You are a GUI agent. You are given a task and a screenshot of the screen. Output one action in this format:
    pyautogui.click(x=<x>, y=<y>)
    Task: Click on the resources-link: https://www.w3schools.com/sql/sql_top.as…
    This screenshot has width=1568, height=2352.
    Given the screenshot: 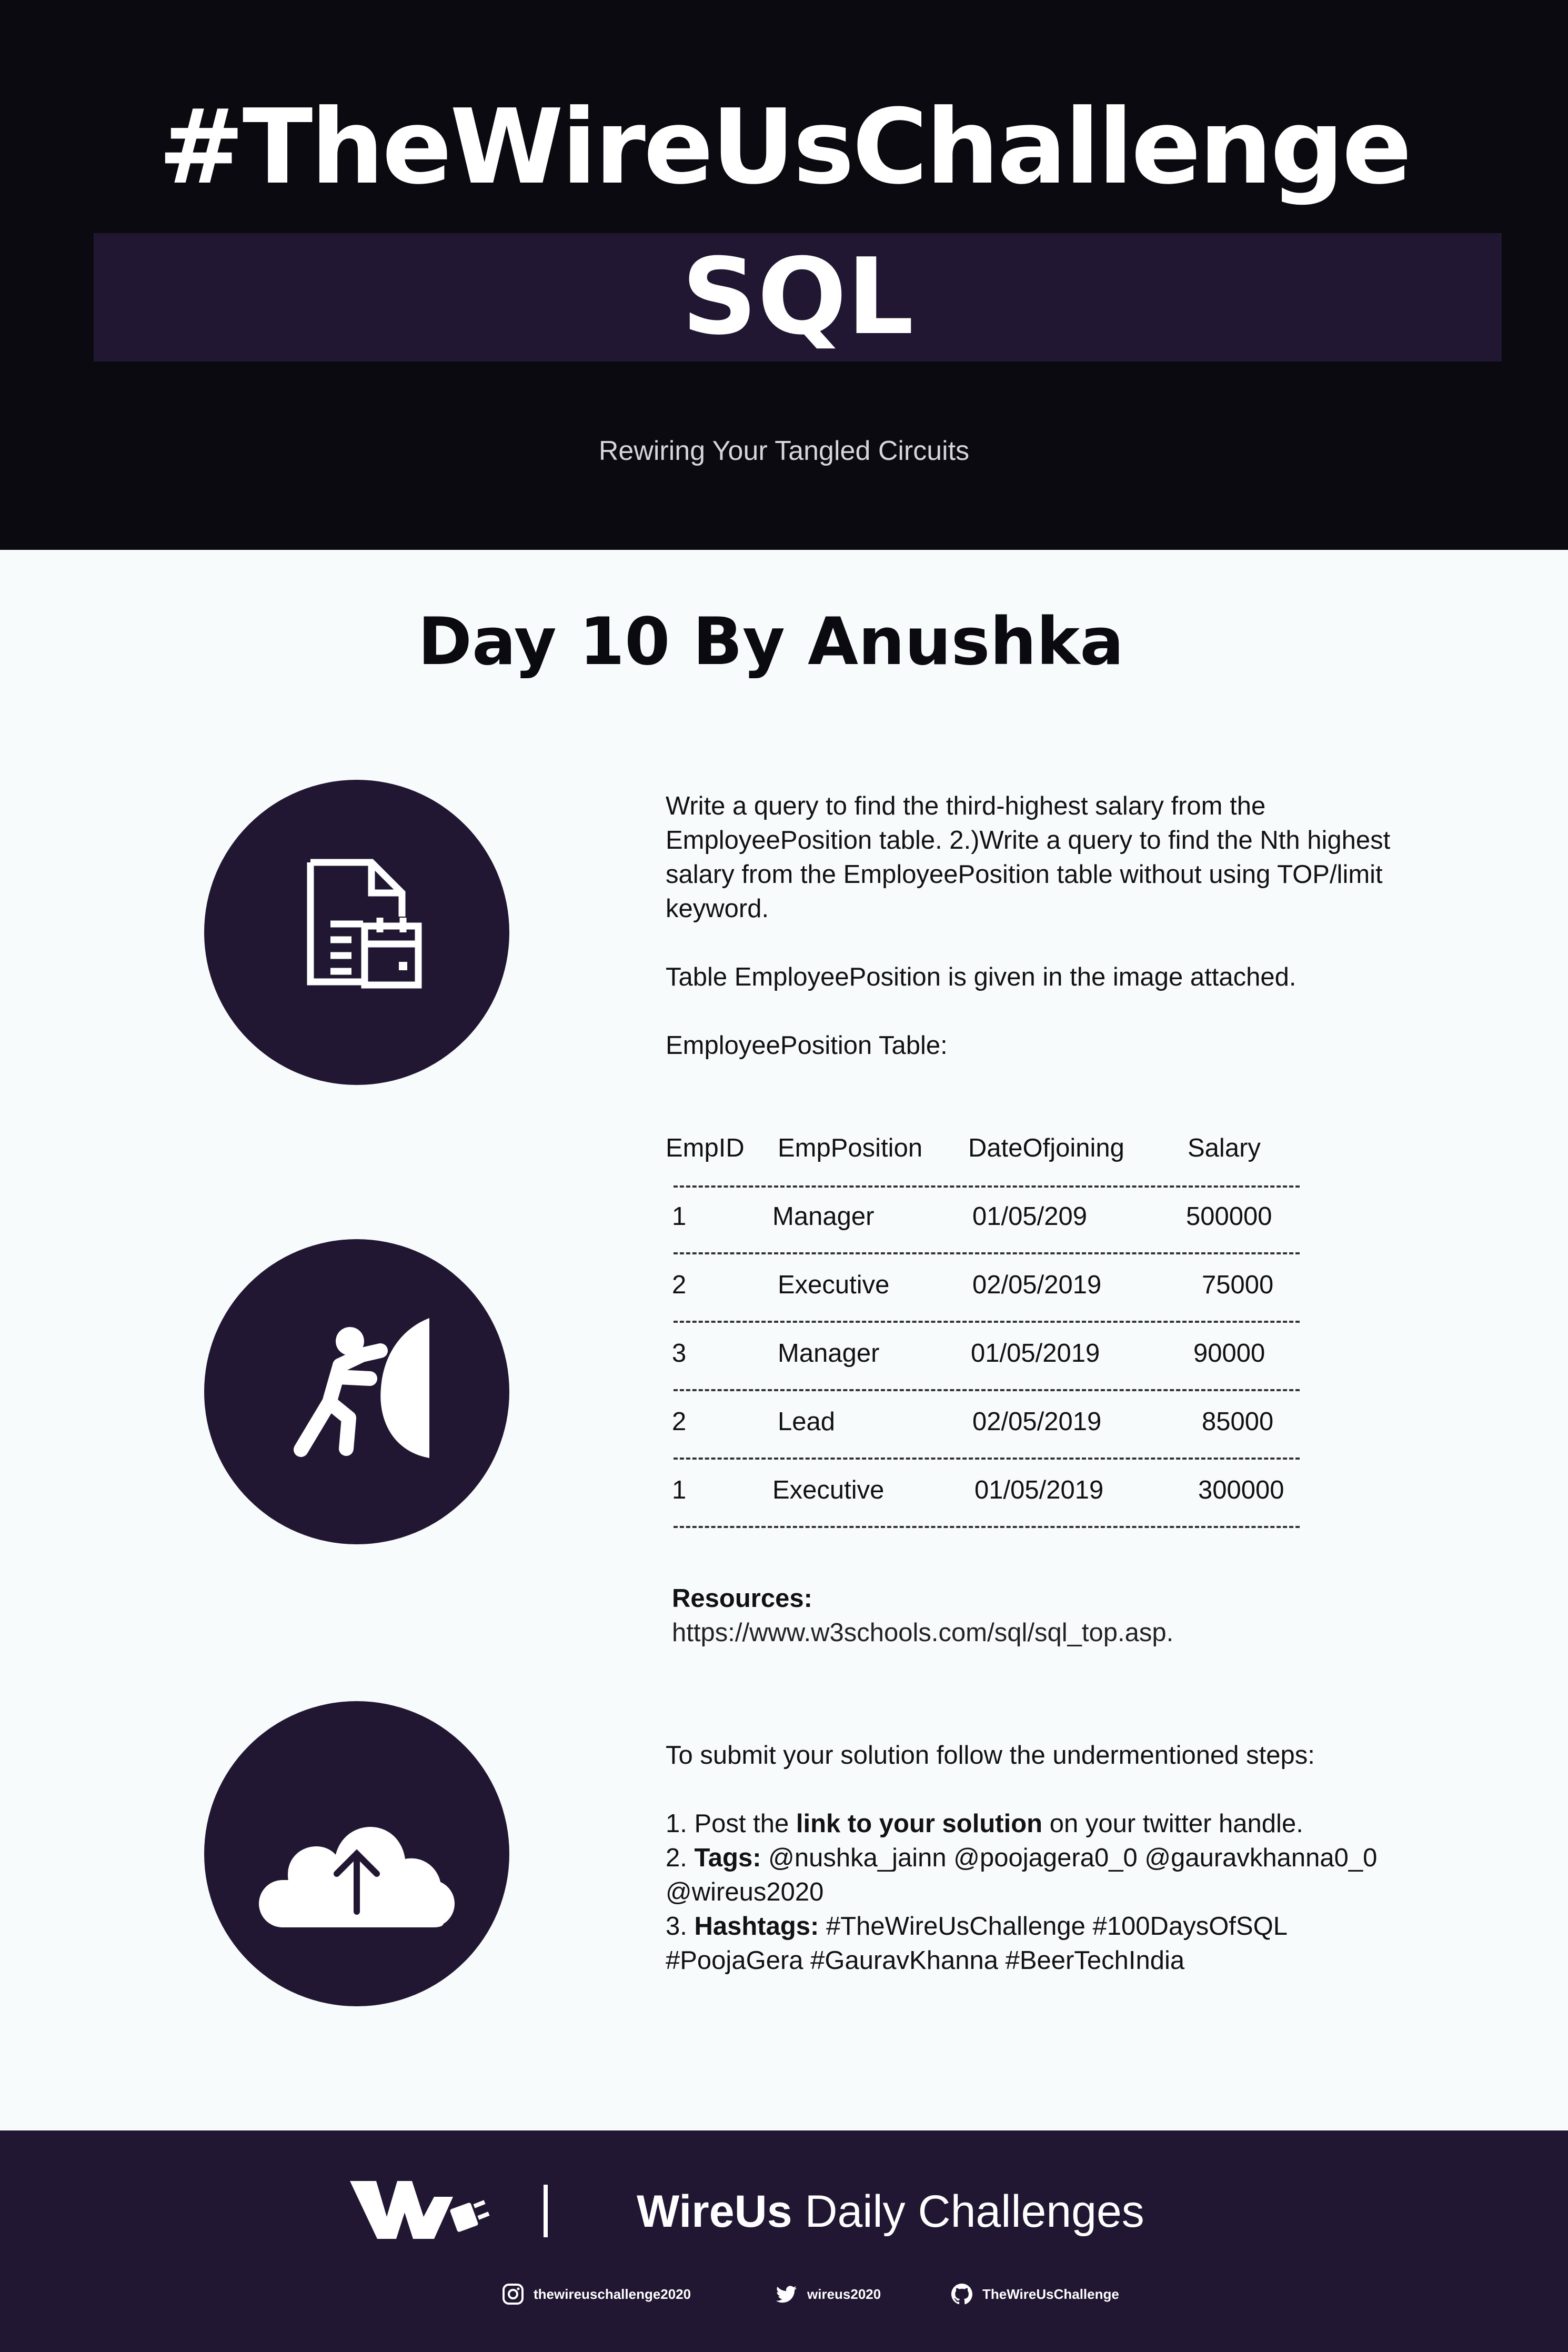 What is the action you would take?
    pyautogui.click(x=922, y=1633)
    